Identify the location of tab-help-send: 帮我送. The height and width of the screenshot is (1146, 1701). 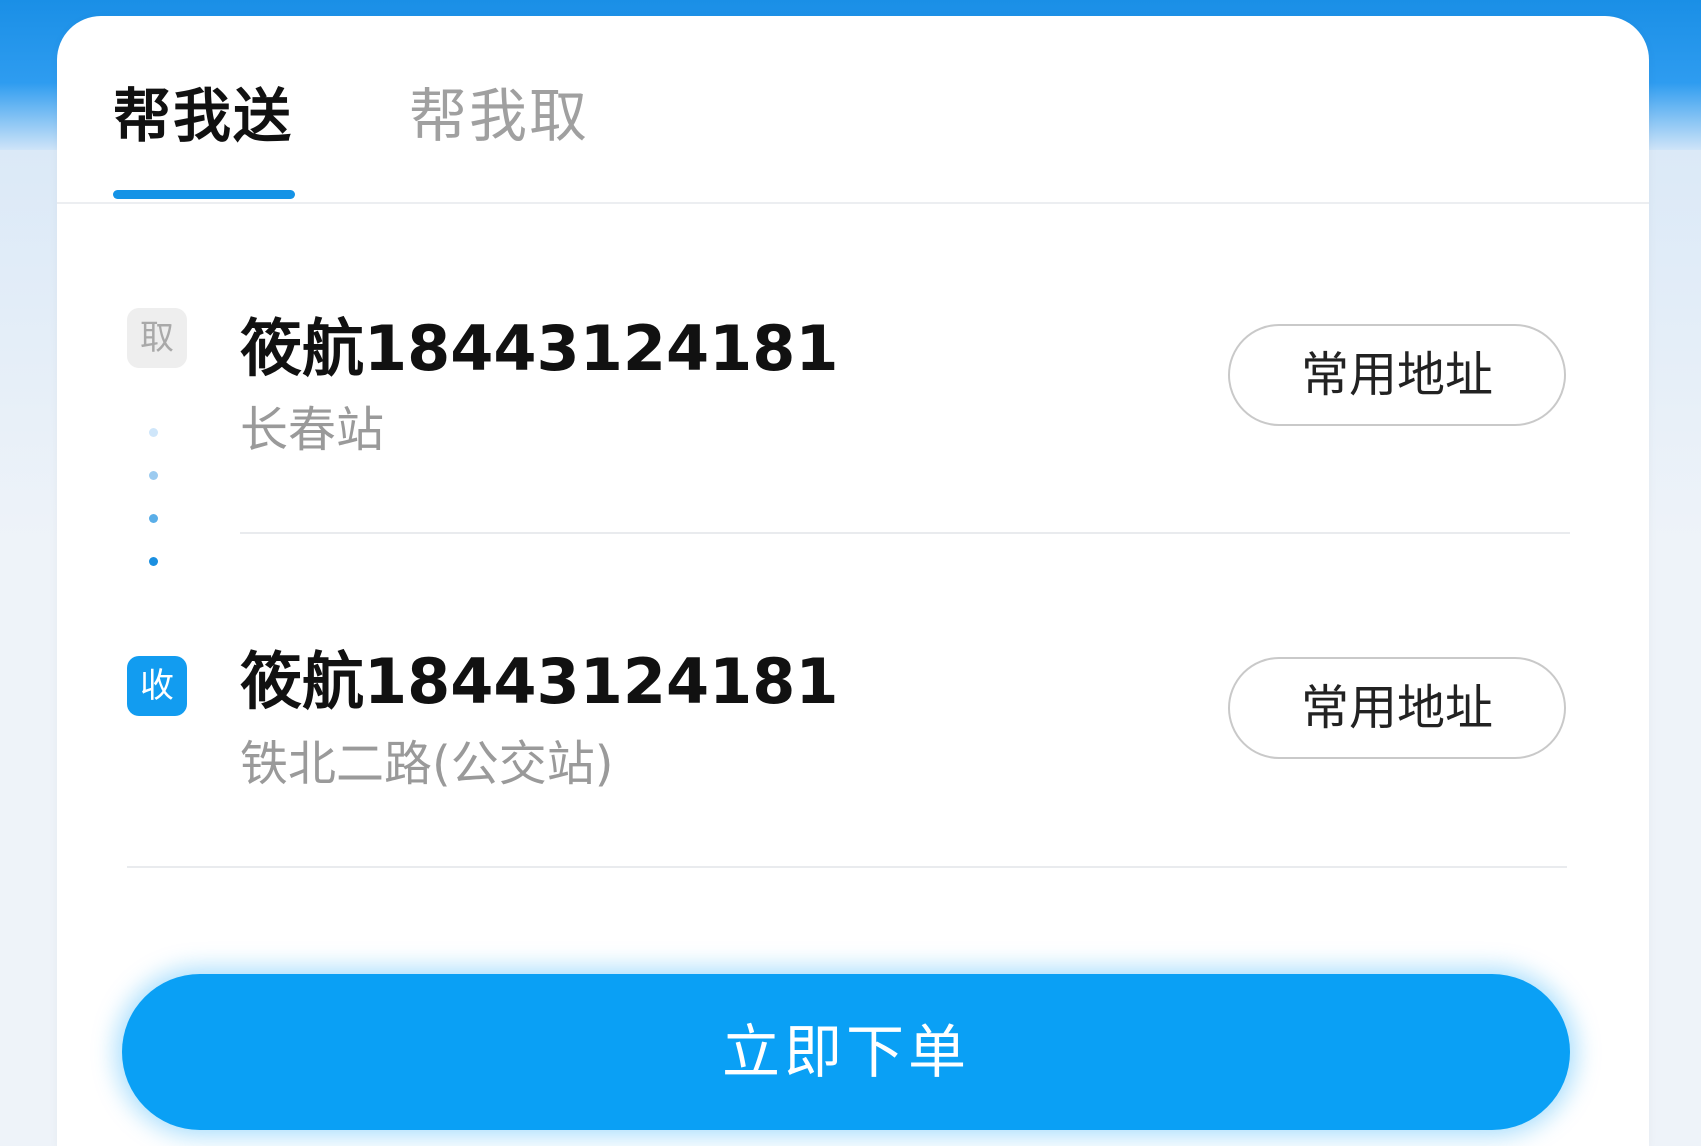
(203, 116).